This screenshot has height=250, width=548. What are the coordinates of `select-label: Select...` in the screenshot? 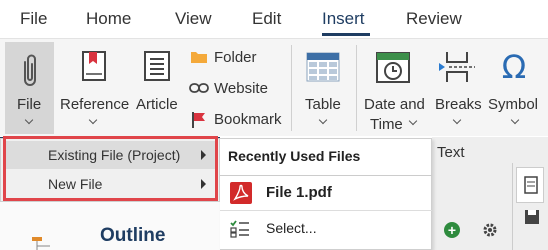 It's located at (291, 228).